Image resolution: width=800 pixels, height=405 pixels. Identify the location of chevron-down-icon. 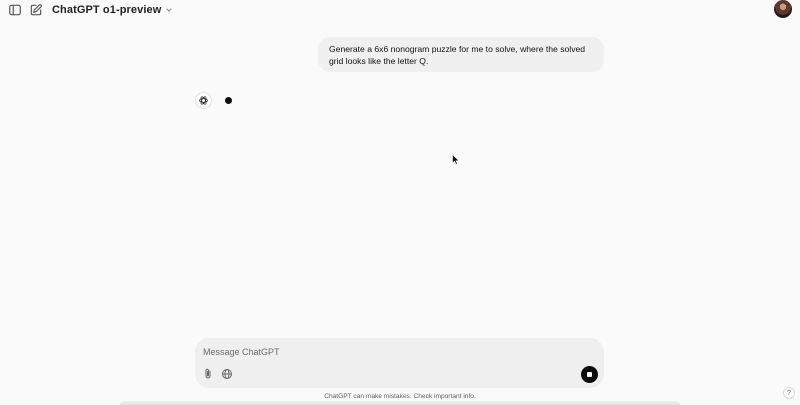
(169, 10).